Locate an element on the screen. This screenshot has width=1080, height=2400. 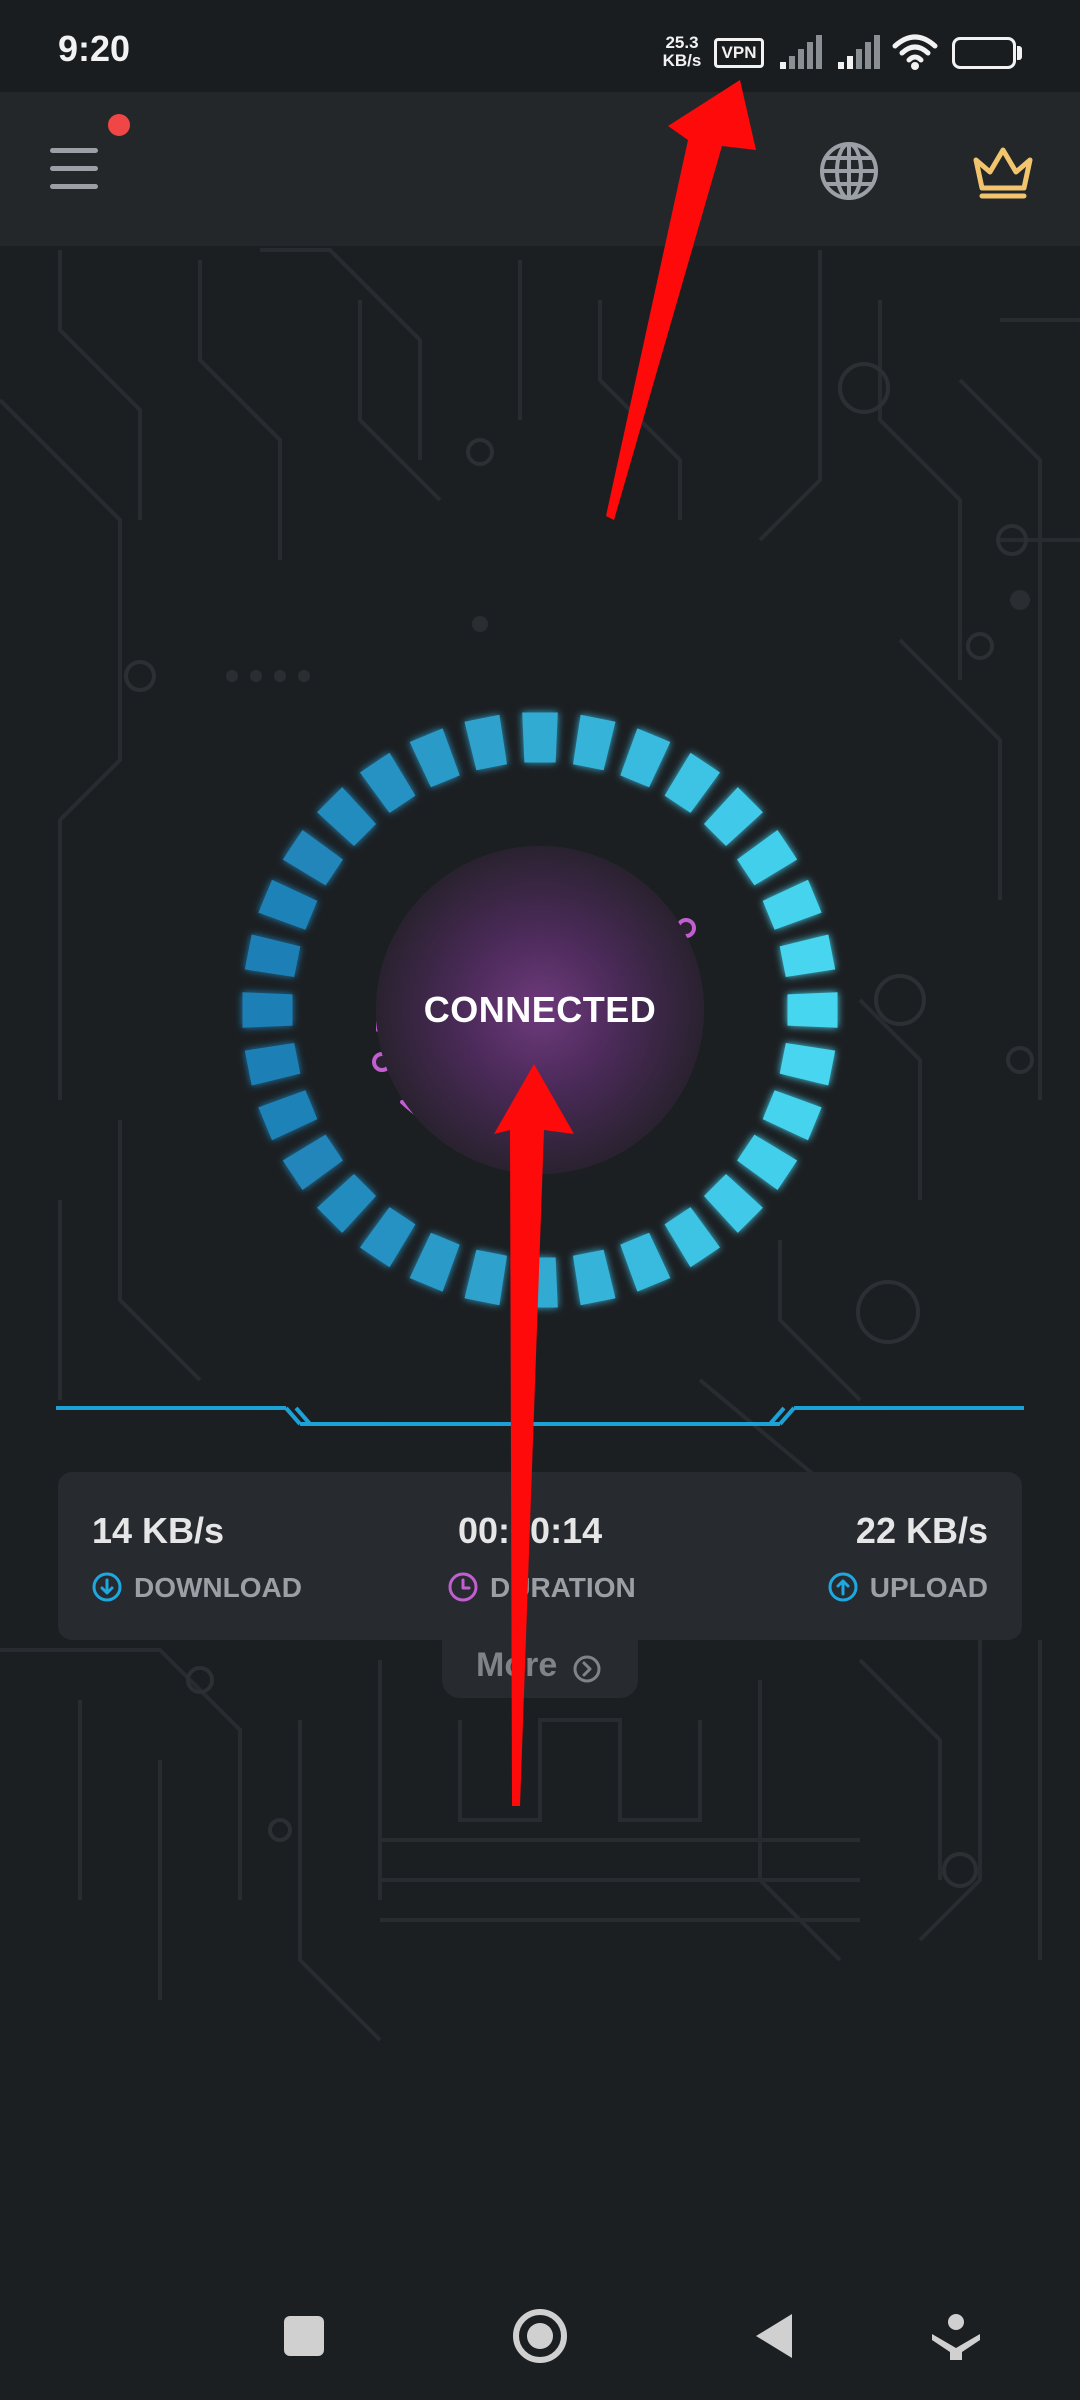
menu-button is located at coordinates (75, 171).